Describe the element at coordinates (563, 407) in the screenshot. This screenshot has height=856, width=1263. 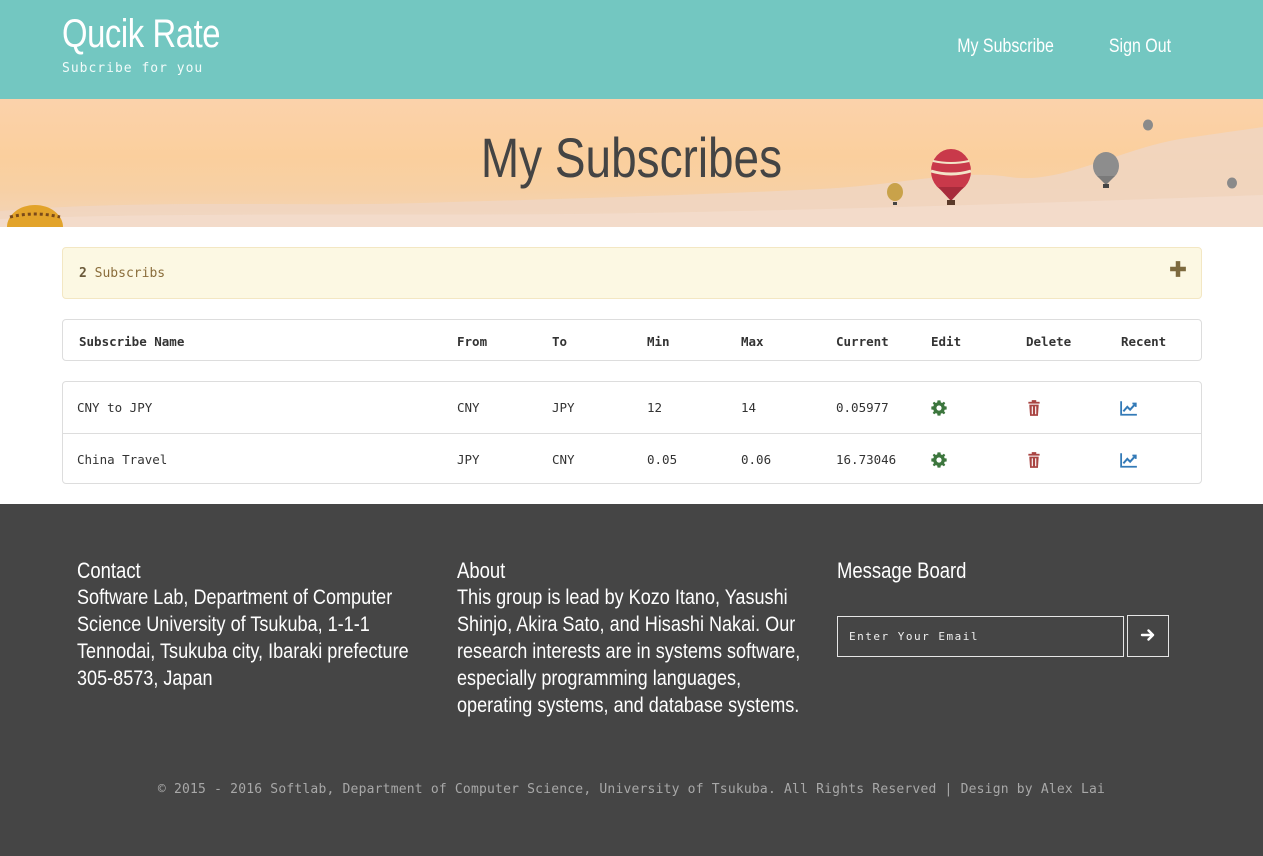
I see `row-to: JPY` at that location.